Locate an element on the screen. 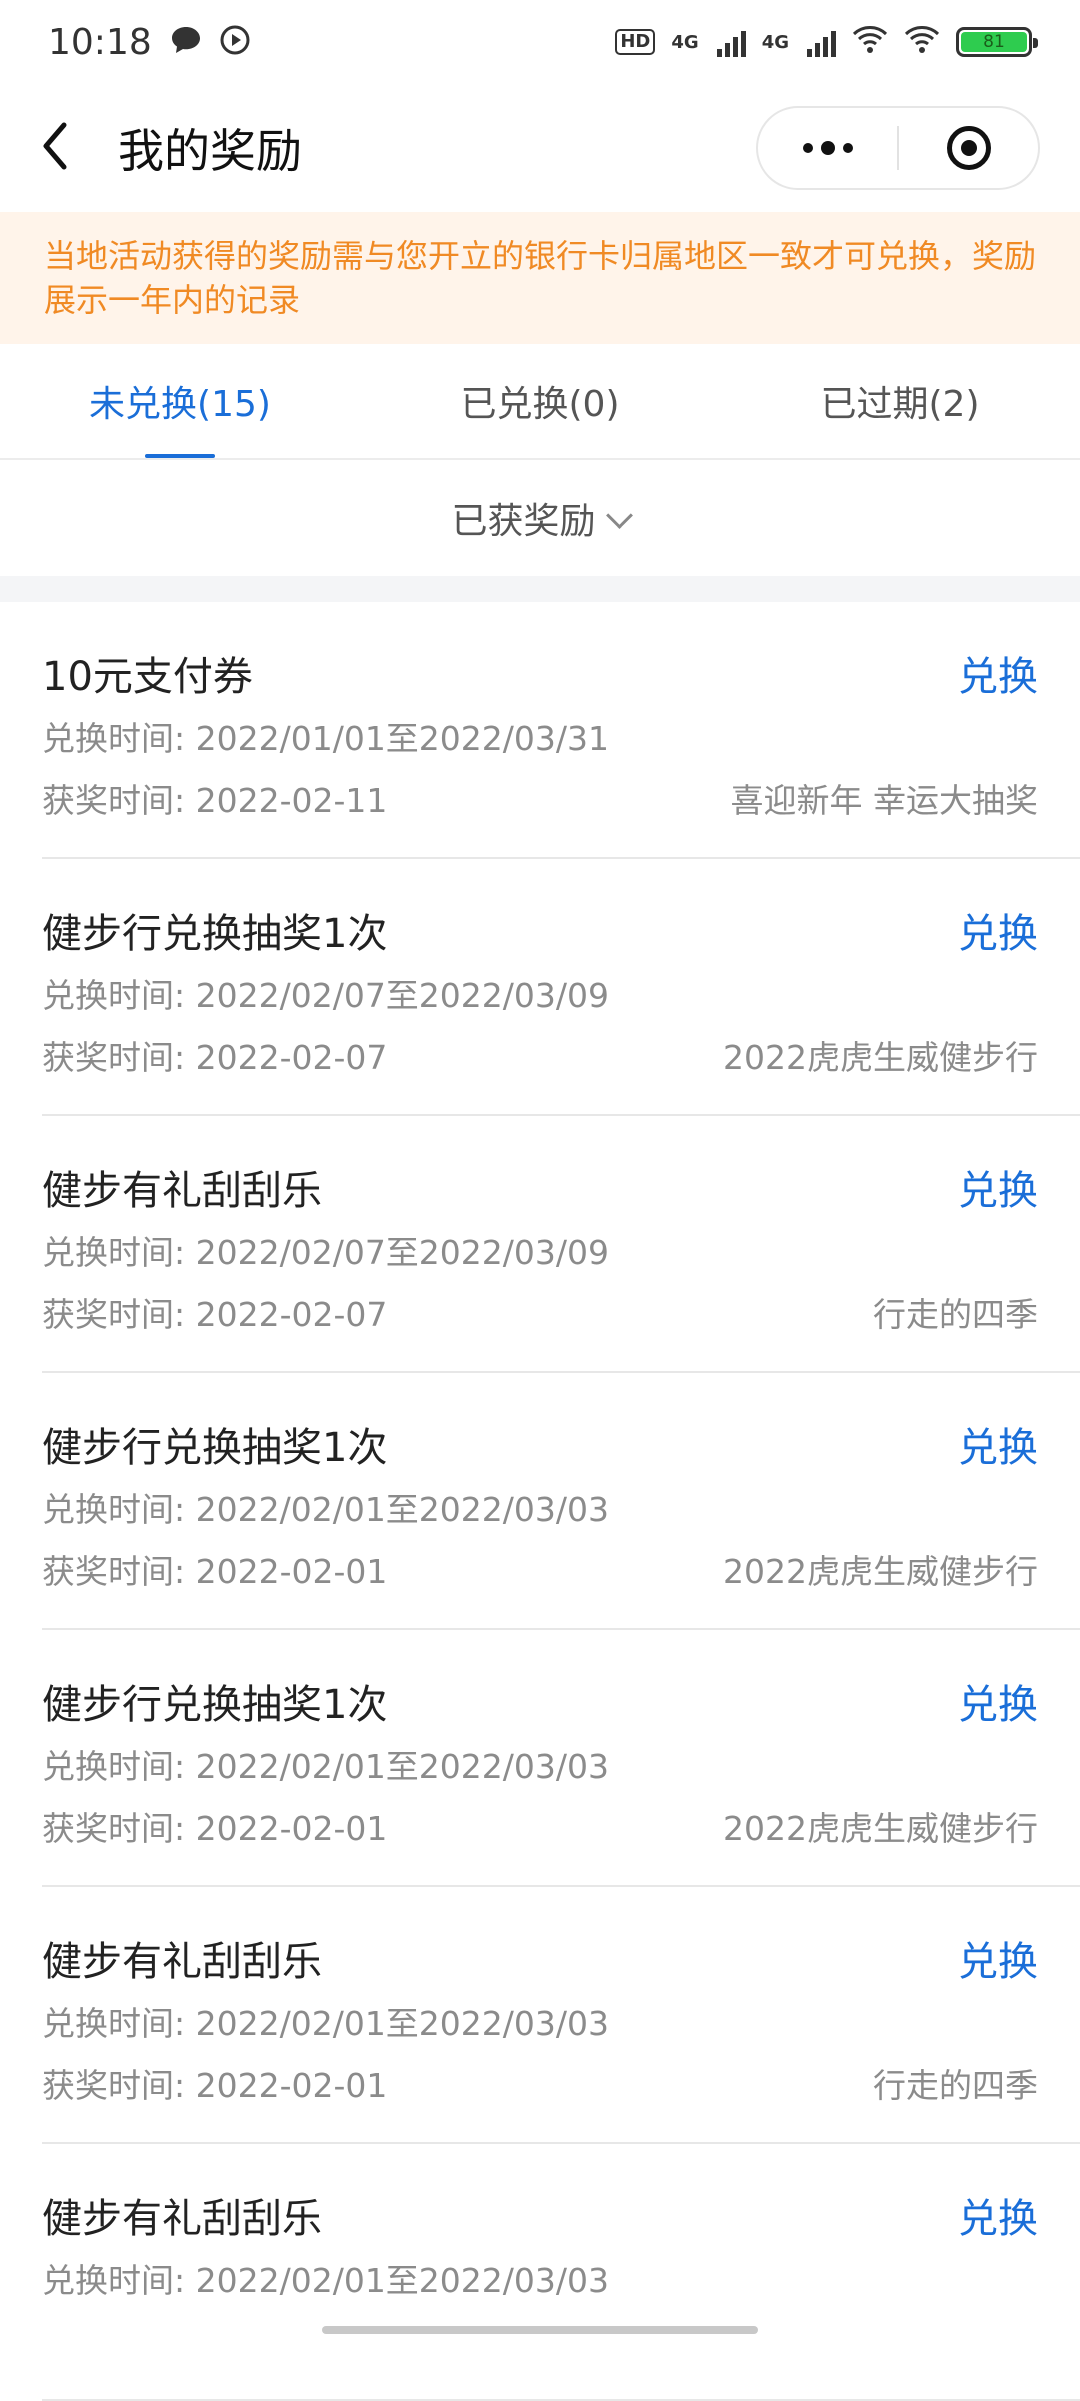 The image size is (1080, 2401). section-divider is located at coordinates (540, 589).